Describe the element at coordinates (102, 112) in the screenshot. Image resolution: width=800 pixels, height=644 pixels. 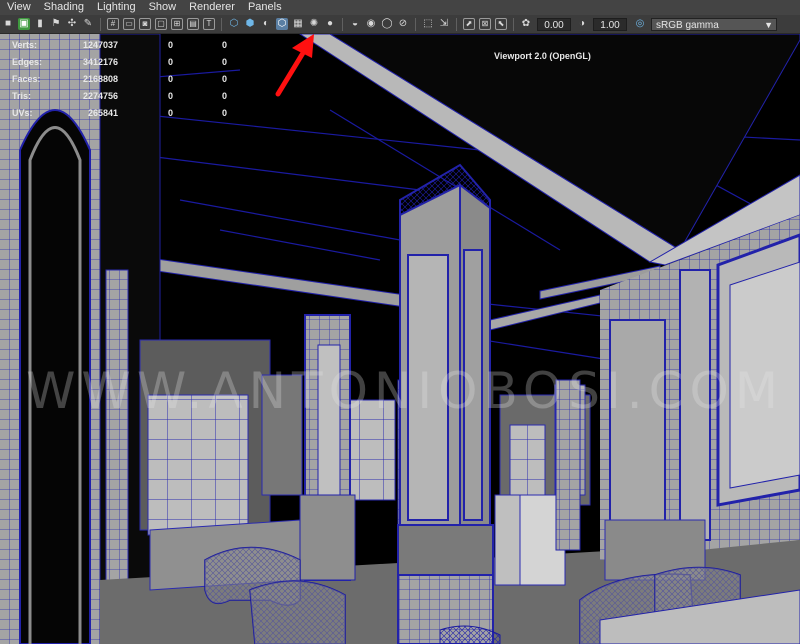
I see `hud-value: 265841` at that location.